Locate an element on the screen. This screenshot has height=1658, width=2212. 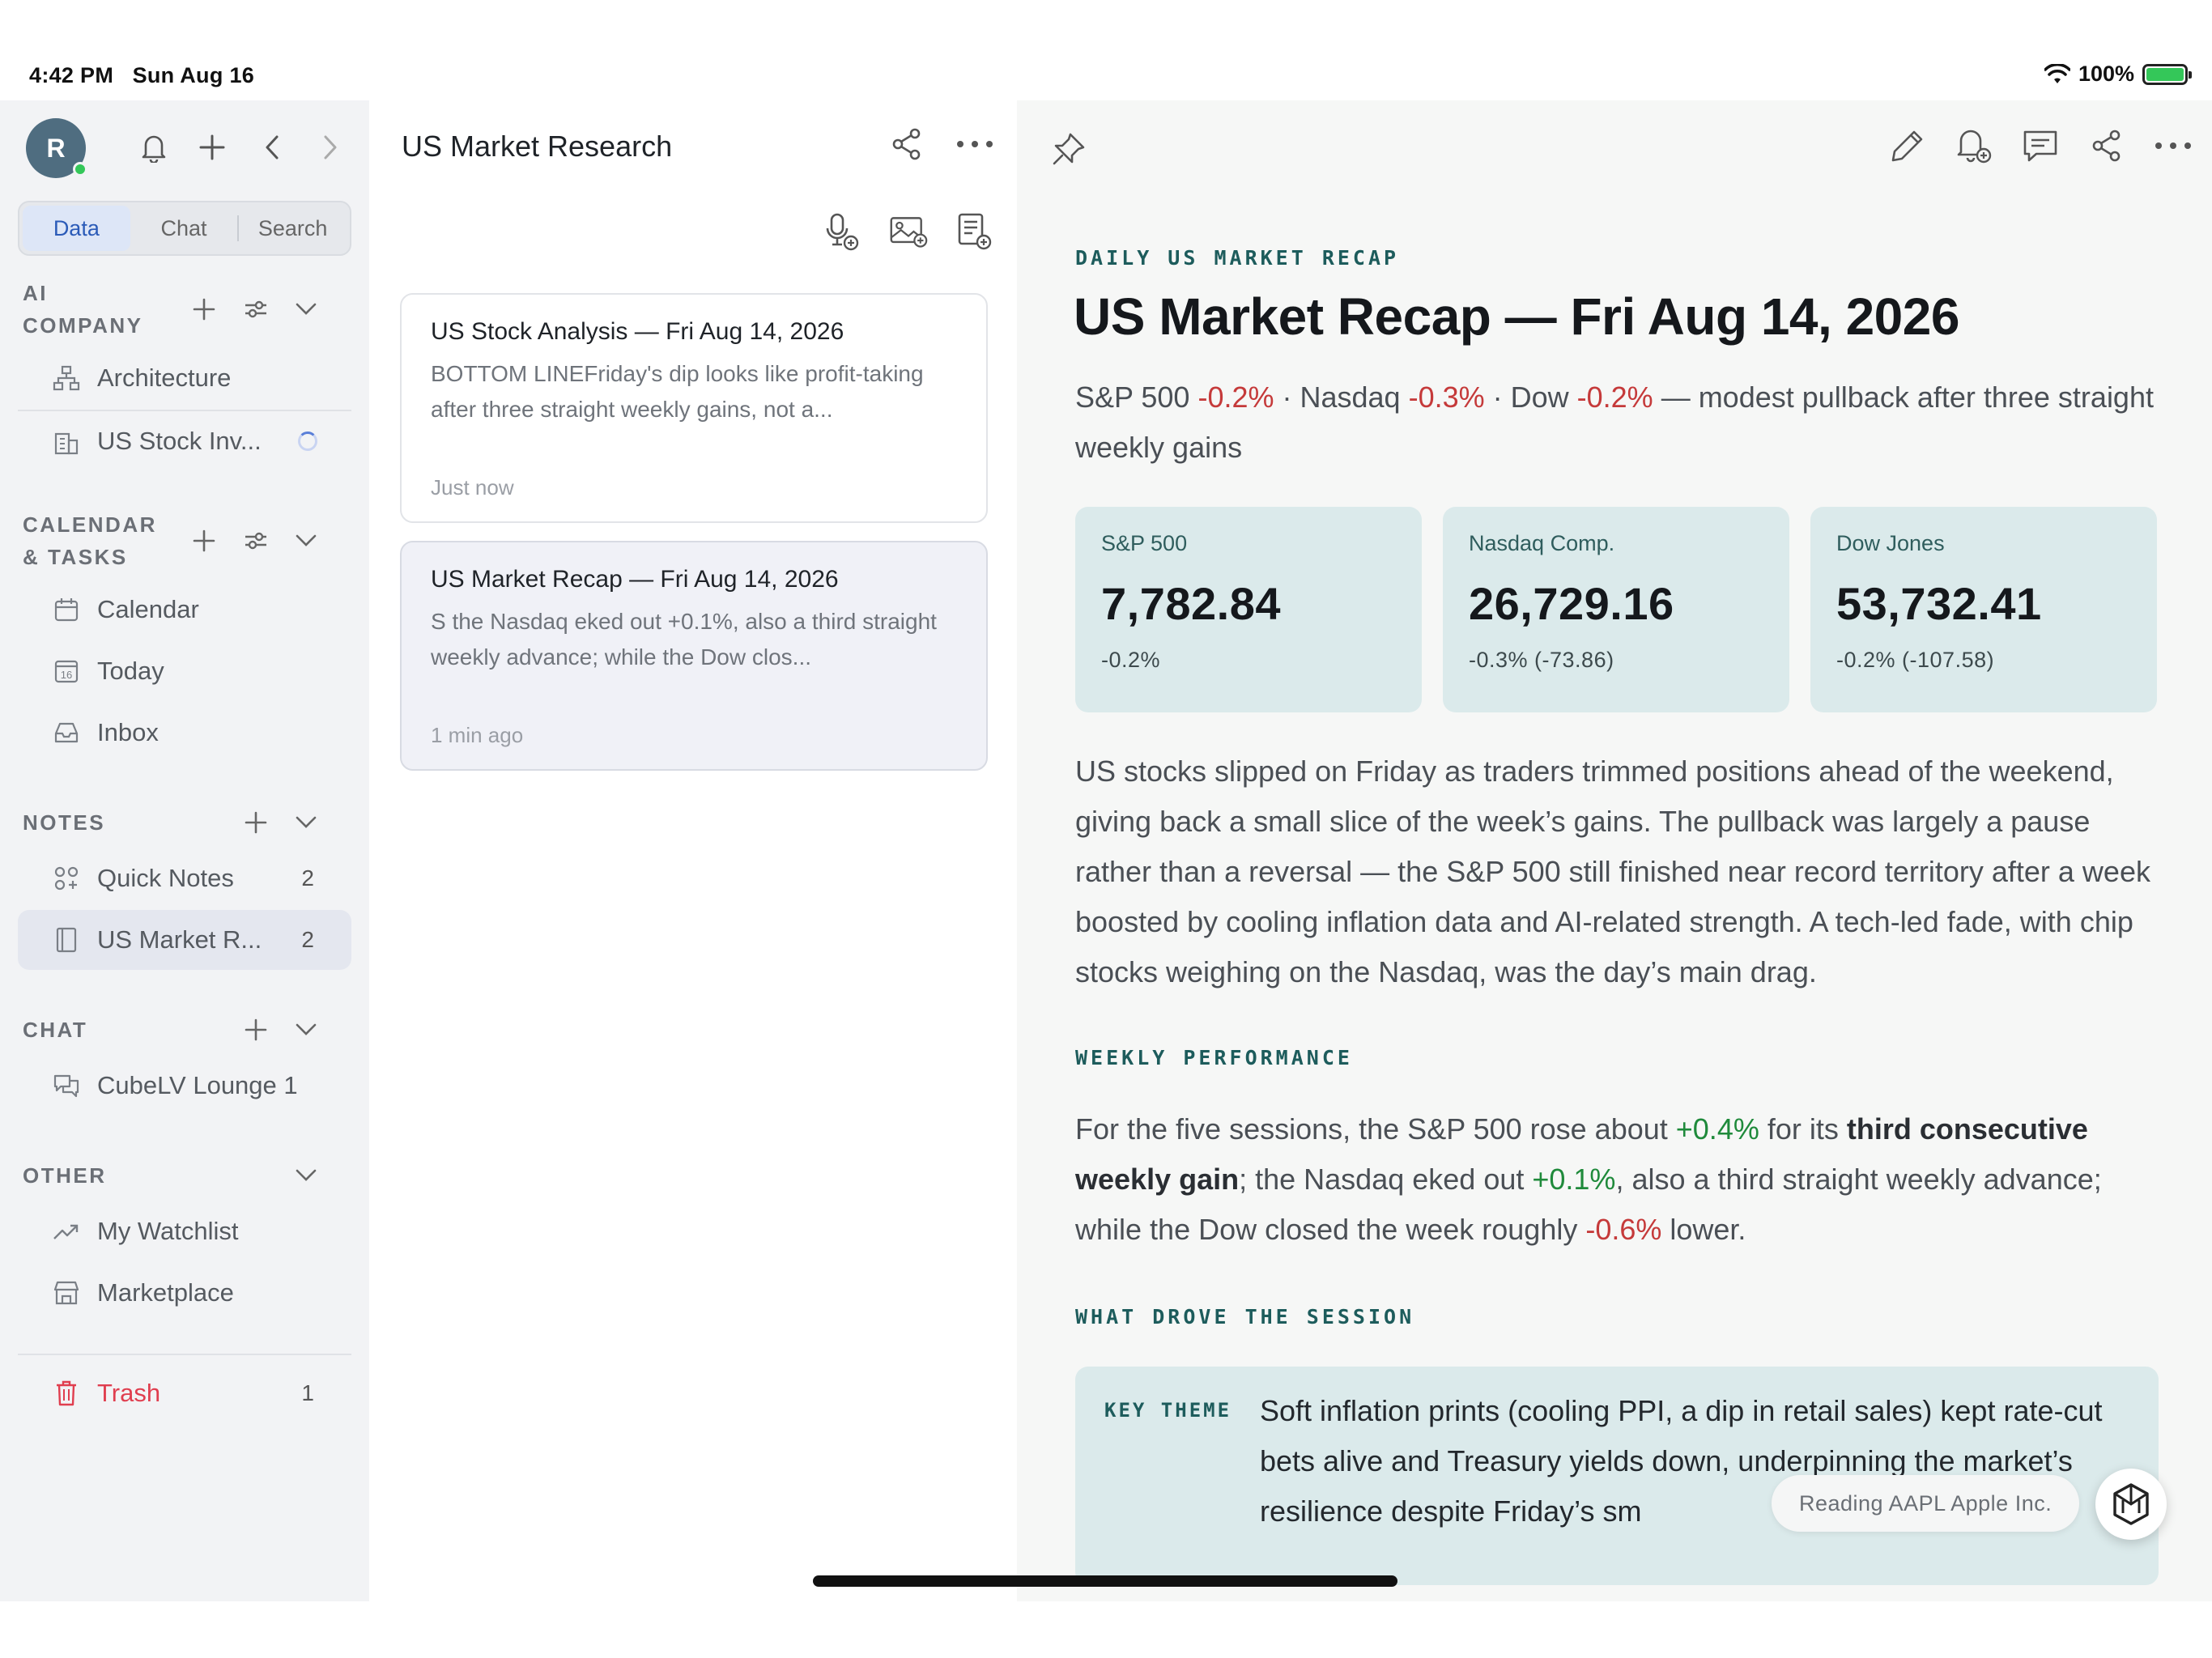
sidebar-item-my-watchlist: My Watchlist is located at coordinates (185, 1231).